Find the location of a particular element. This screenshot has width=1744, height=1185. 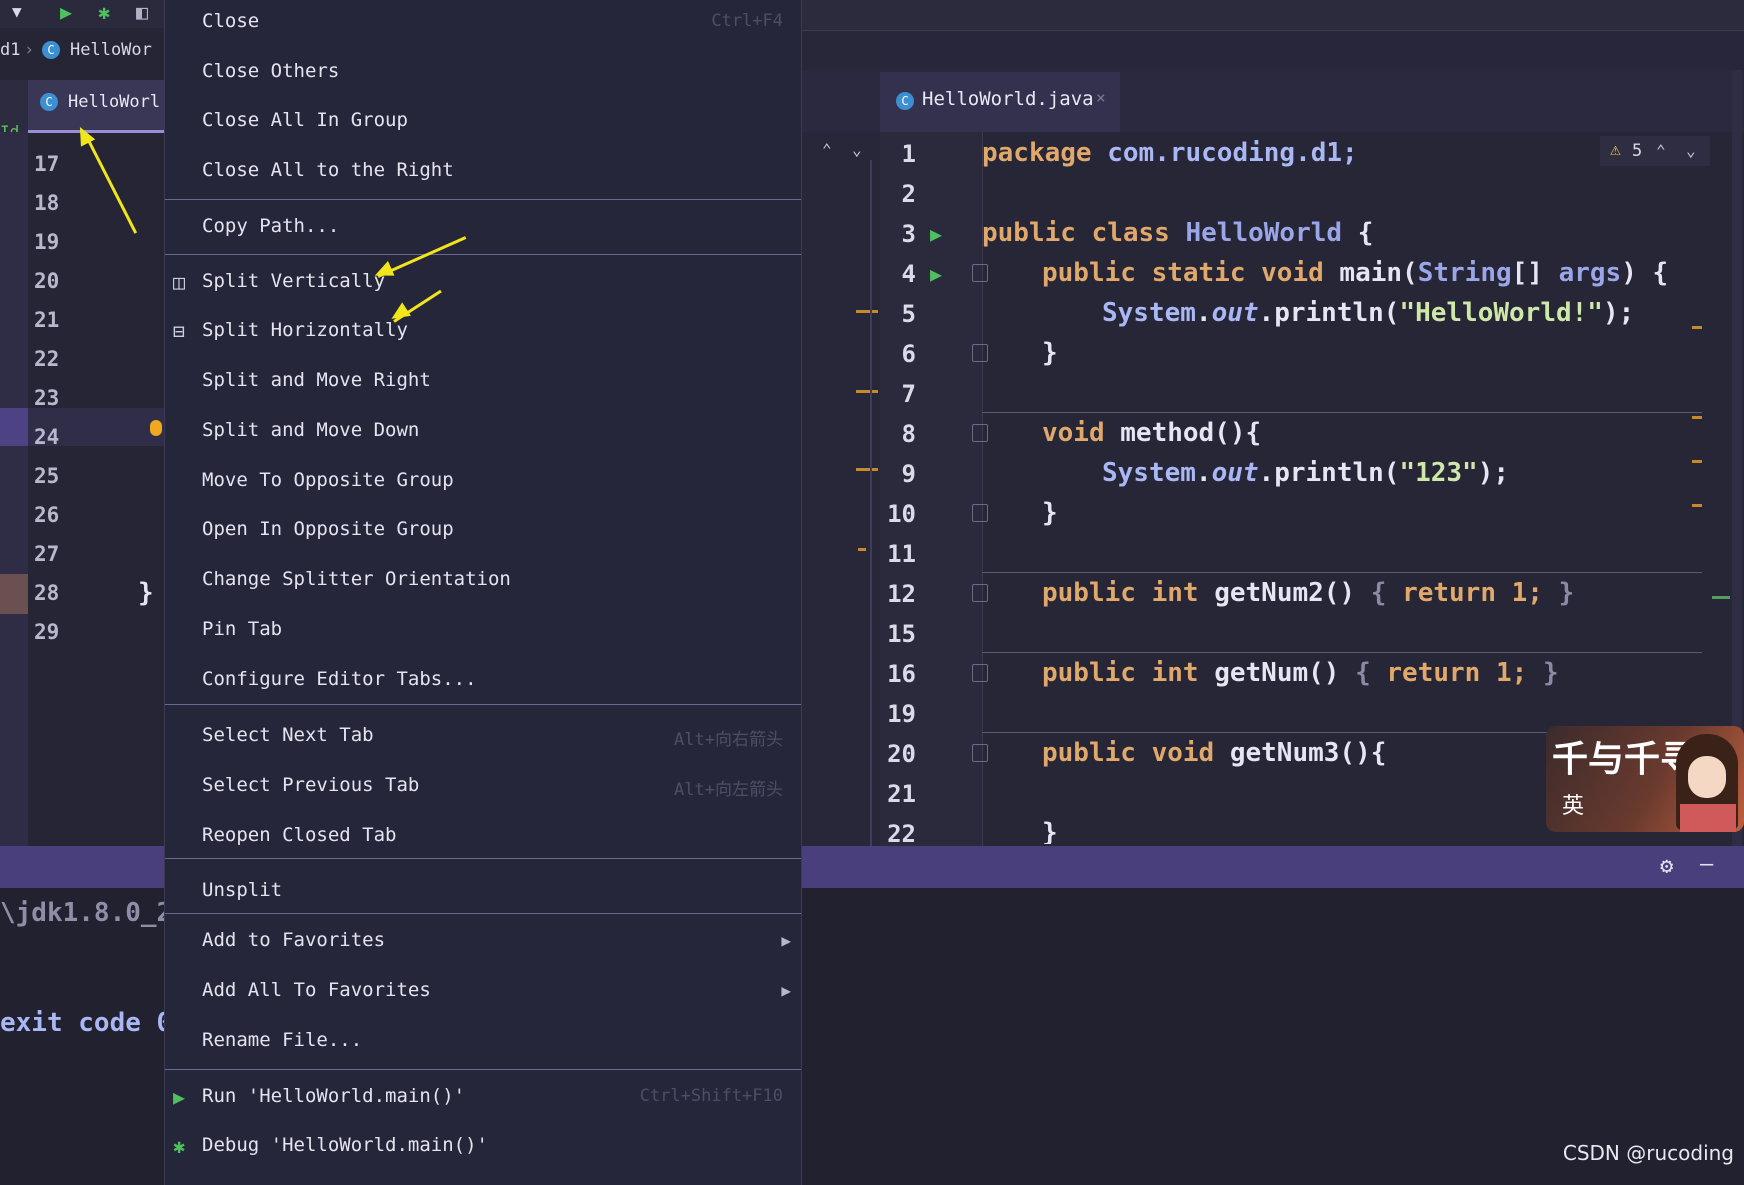

line-number: 27 is located at coordinates (47, 554).